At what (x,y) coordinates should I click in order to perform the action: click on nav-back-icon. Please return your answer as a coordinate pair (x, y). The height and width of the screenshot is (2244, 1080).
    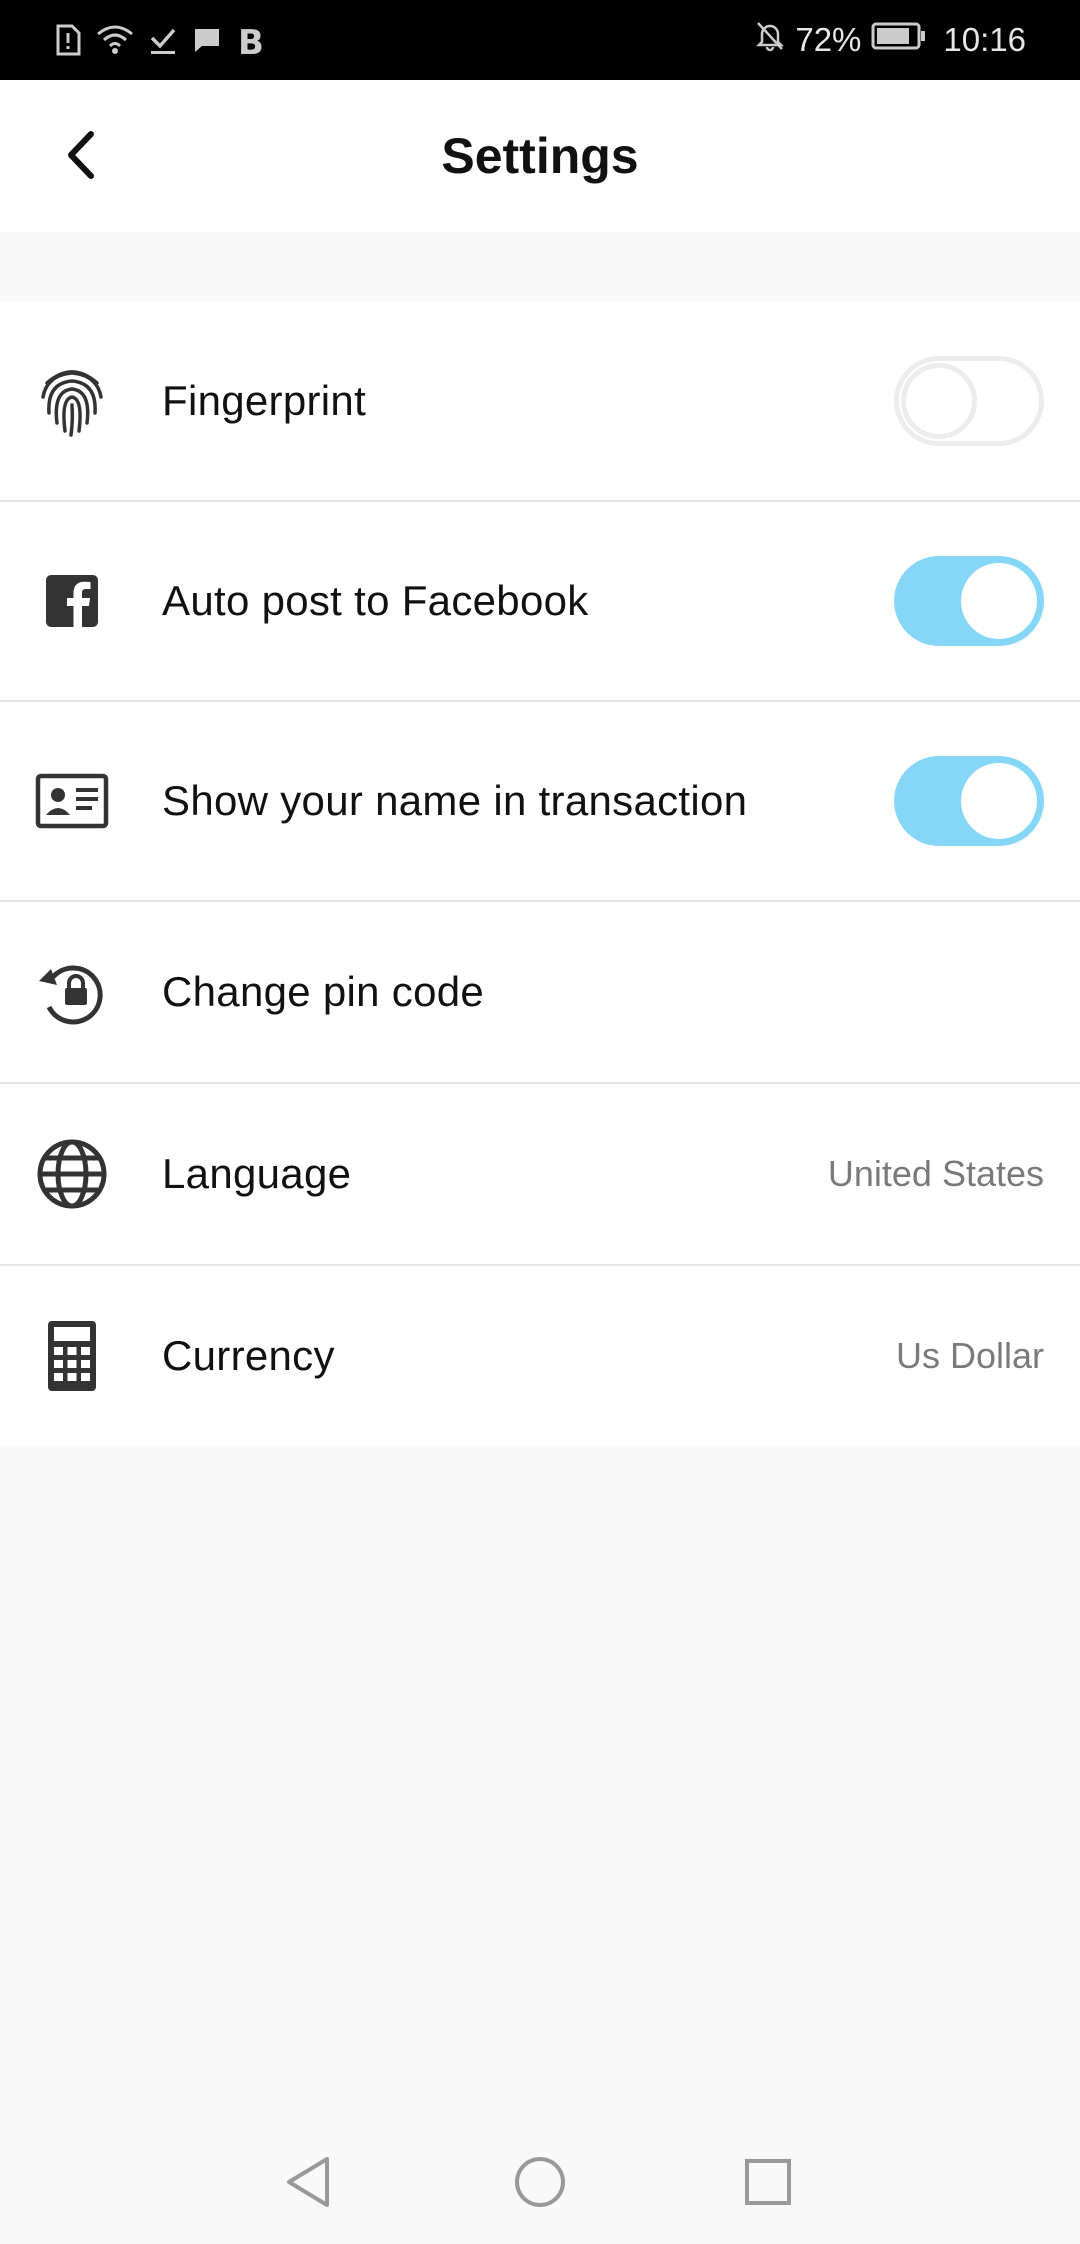
    Looking at the image, I should click on (308, 2184).